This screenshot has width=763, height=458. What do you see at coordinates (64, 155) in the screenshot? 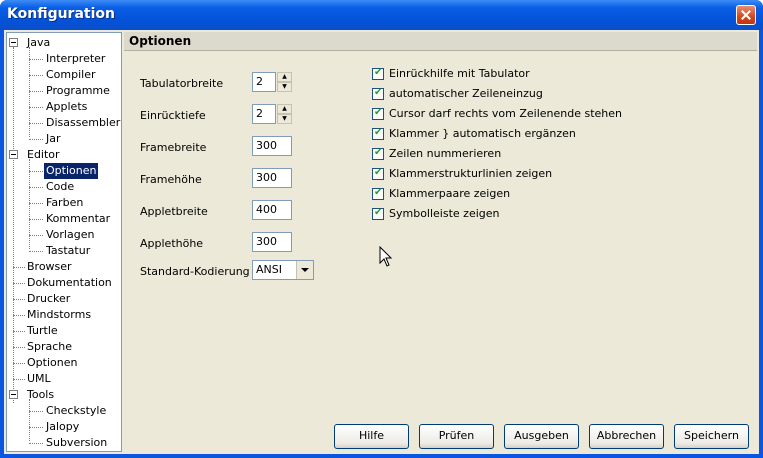
I see `tree-item: Editor` at bounding box center [64, 155].